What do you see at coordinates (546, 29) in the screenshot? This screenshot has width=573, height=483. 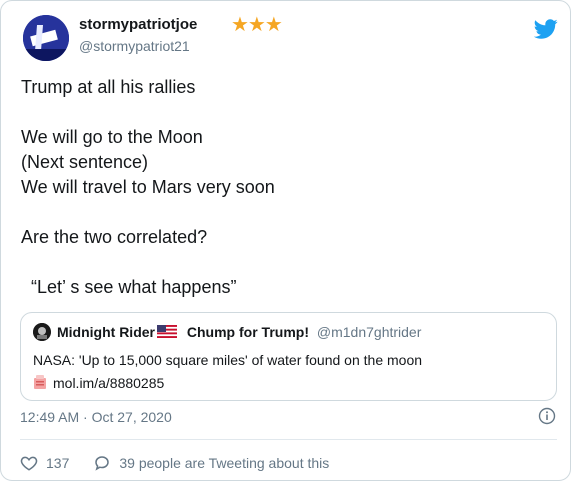 I see `twitter-bird-icon` at bounding box center [546, 29].